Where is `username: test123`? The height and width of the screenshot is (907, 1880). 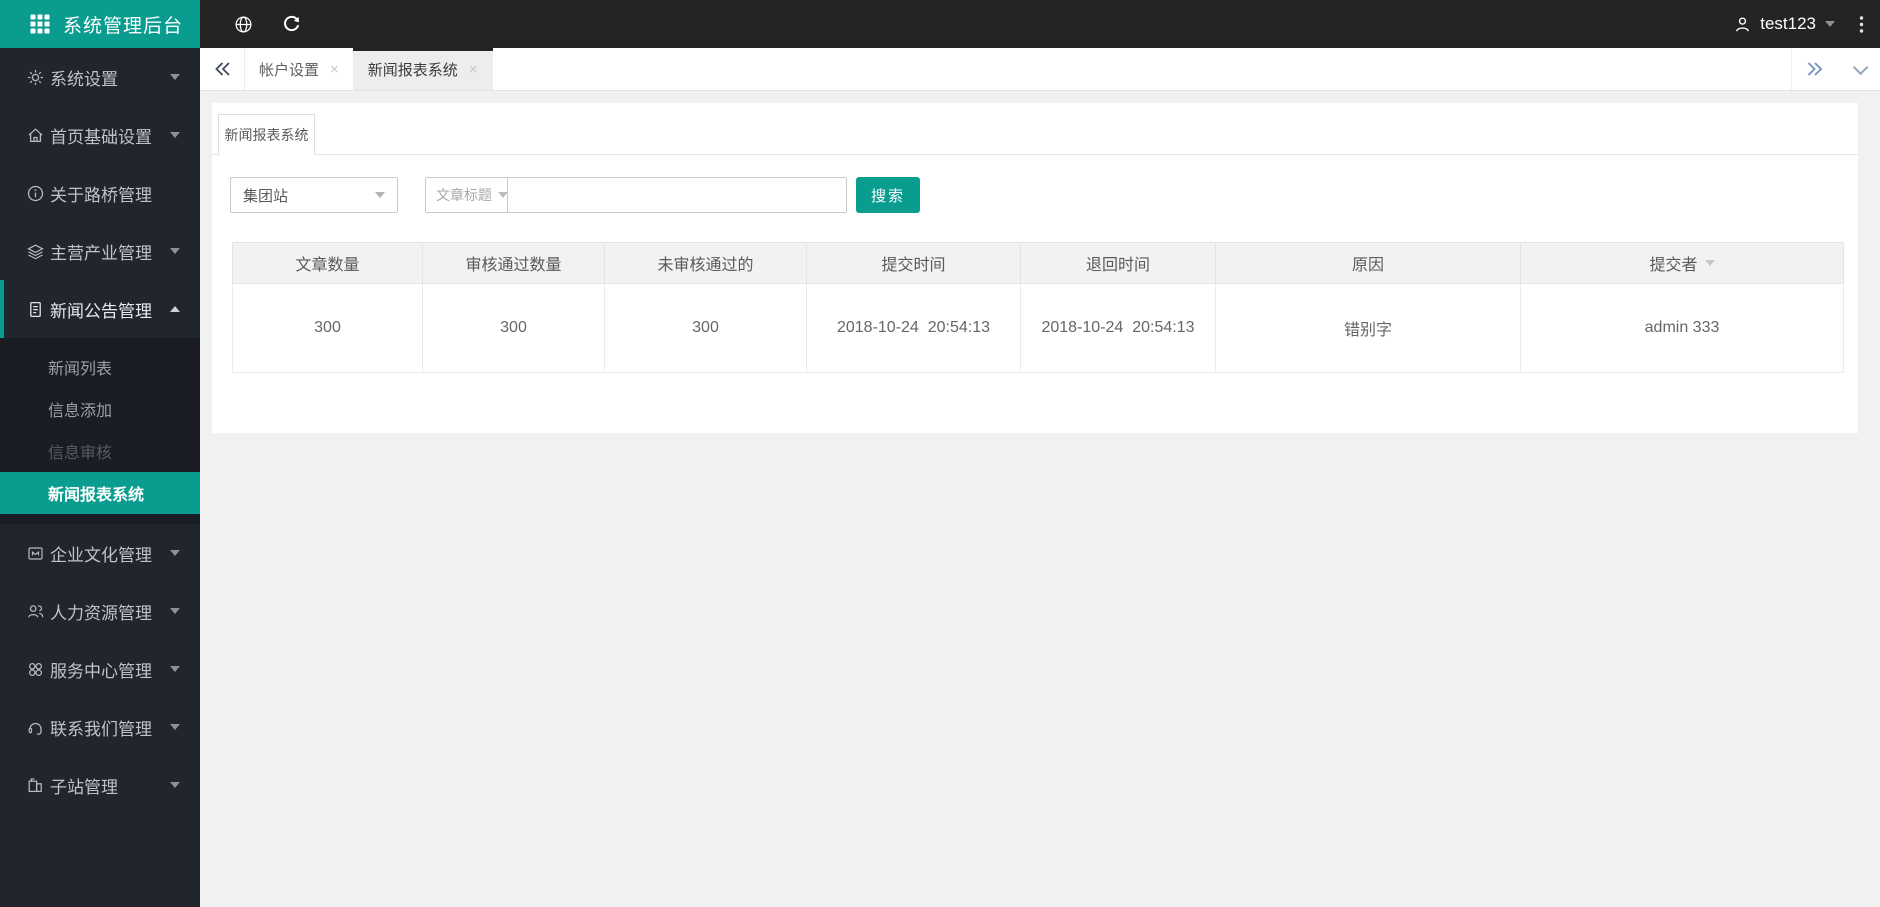 username: test123 is located at coordinates (1788, 23).